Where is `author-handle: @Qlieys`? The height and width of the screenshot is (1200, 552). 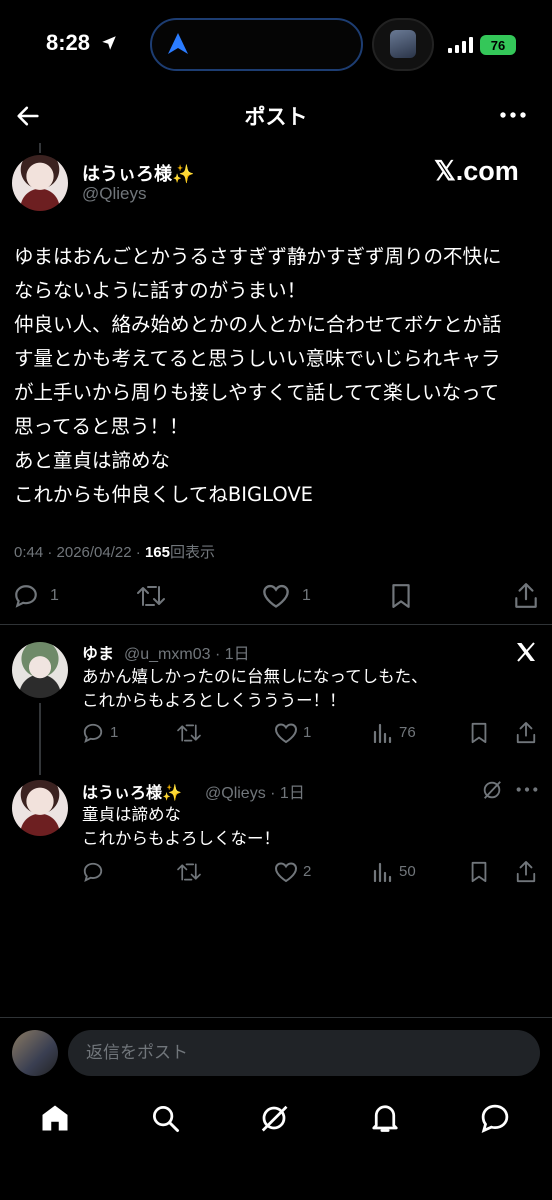
author-handle: @Qlieys is located at coordinates (114, 194).